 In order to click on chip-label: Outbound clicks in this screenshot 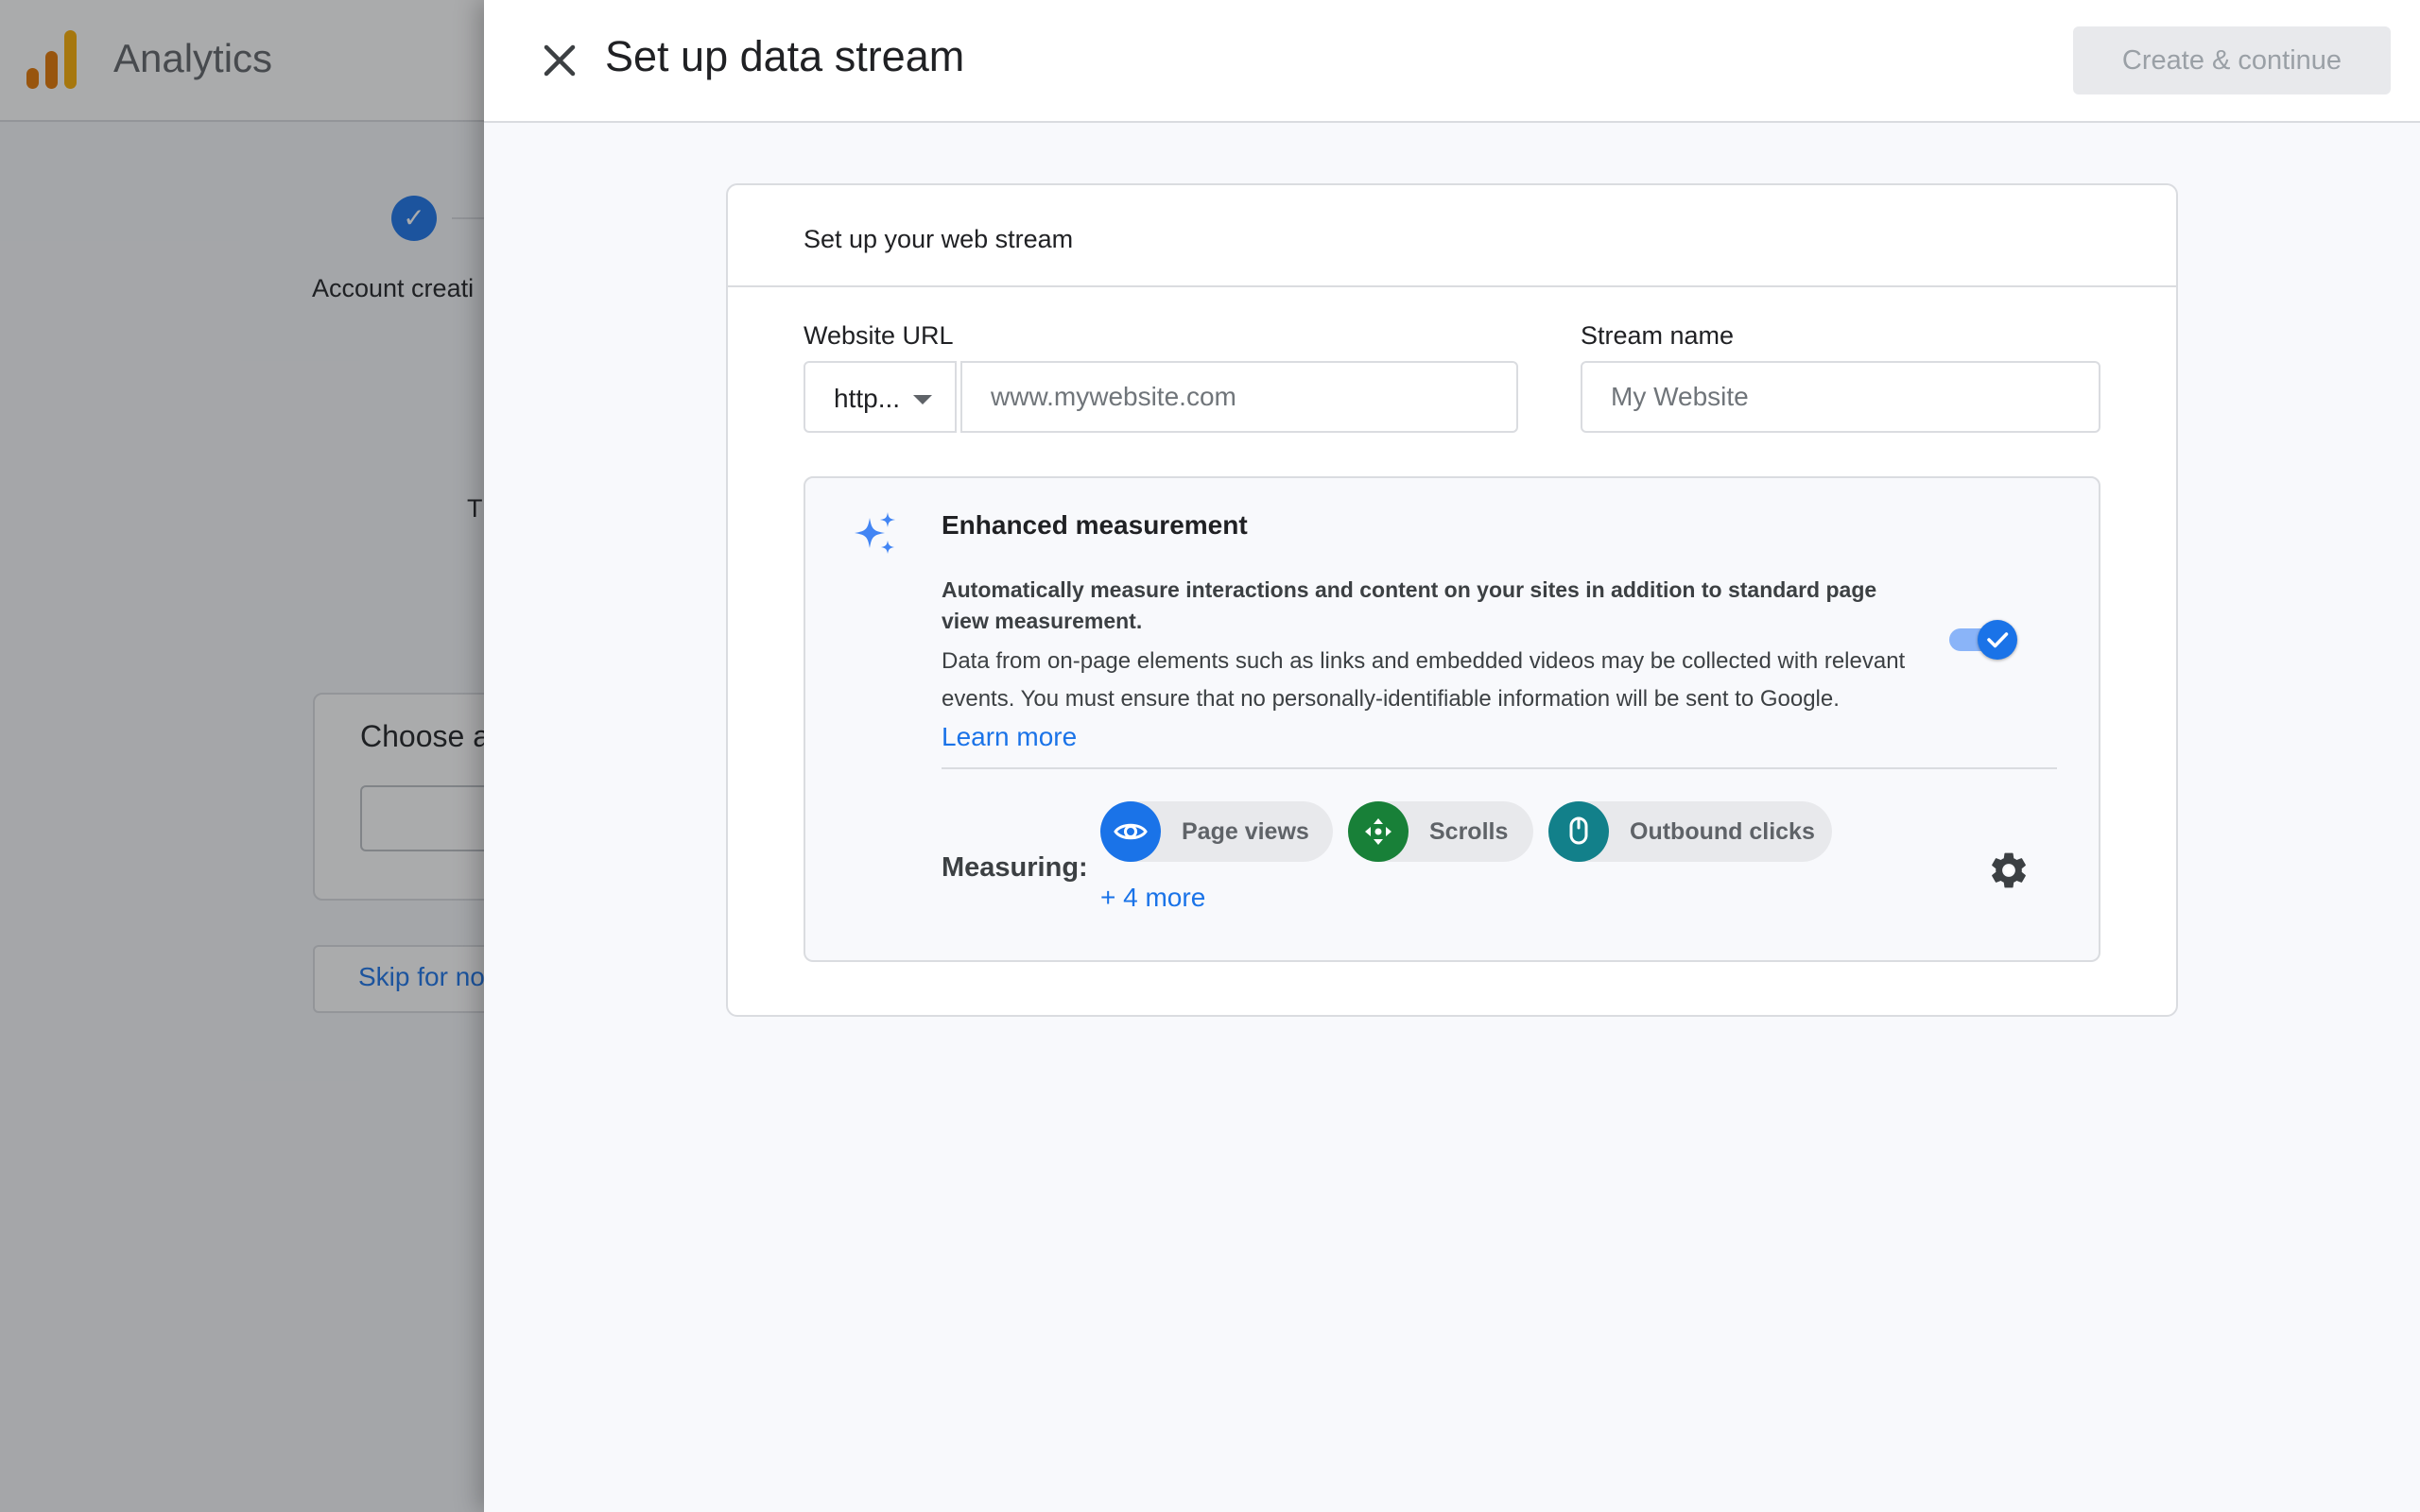, I will do `click(1722, 831)`.